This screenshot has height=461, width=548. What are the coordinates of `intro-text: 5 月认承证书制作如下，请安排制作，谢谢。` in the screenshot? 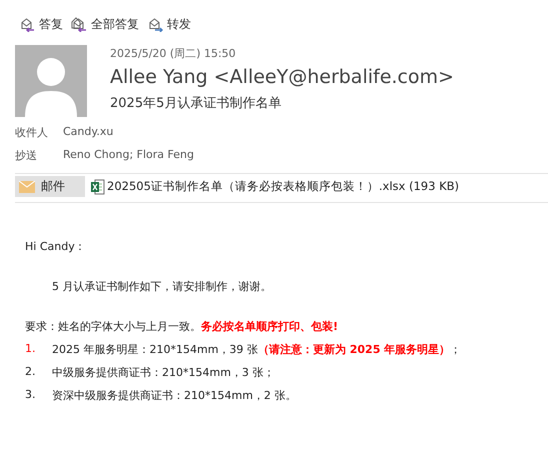 It's located at (161, 286).